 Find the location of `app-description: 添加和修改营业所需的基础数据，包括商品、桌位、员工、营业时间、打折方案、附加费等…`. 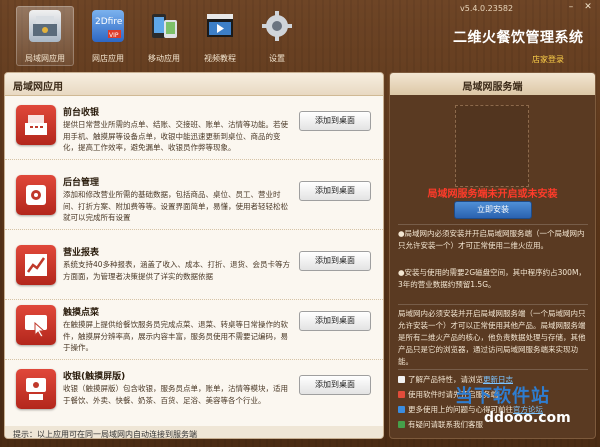

app-description: 添加和修改营业所需的基础数据，包括商品、桌位、员工、营业时间、打折方案、附加费等… is located at coordinates (175, 206).